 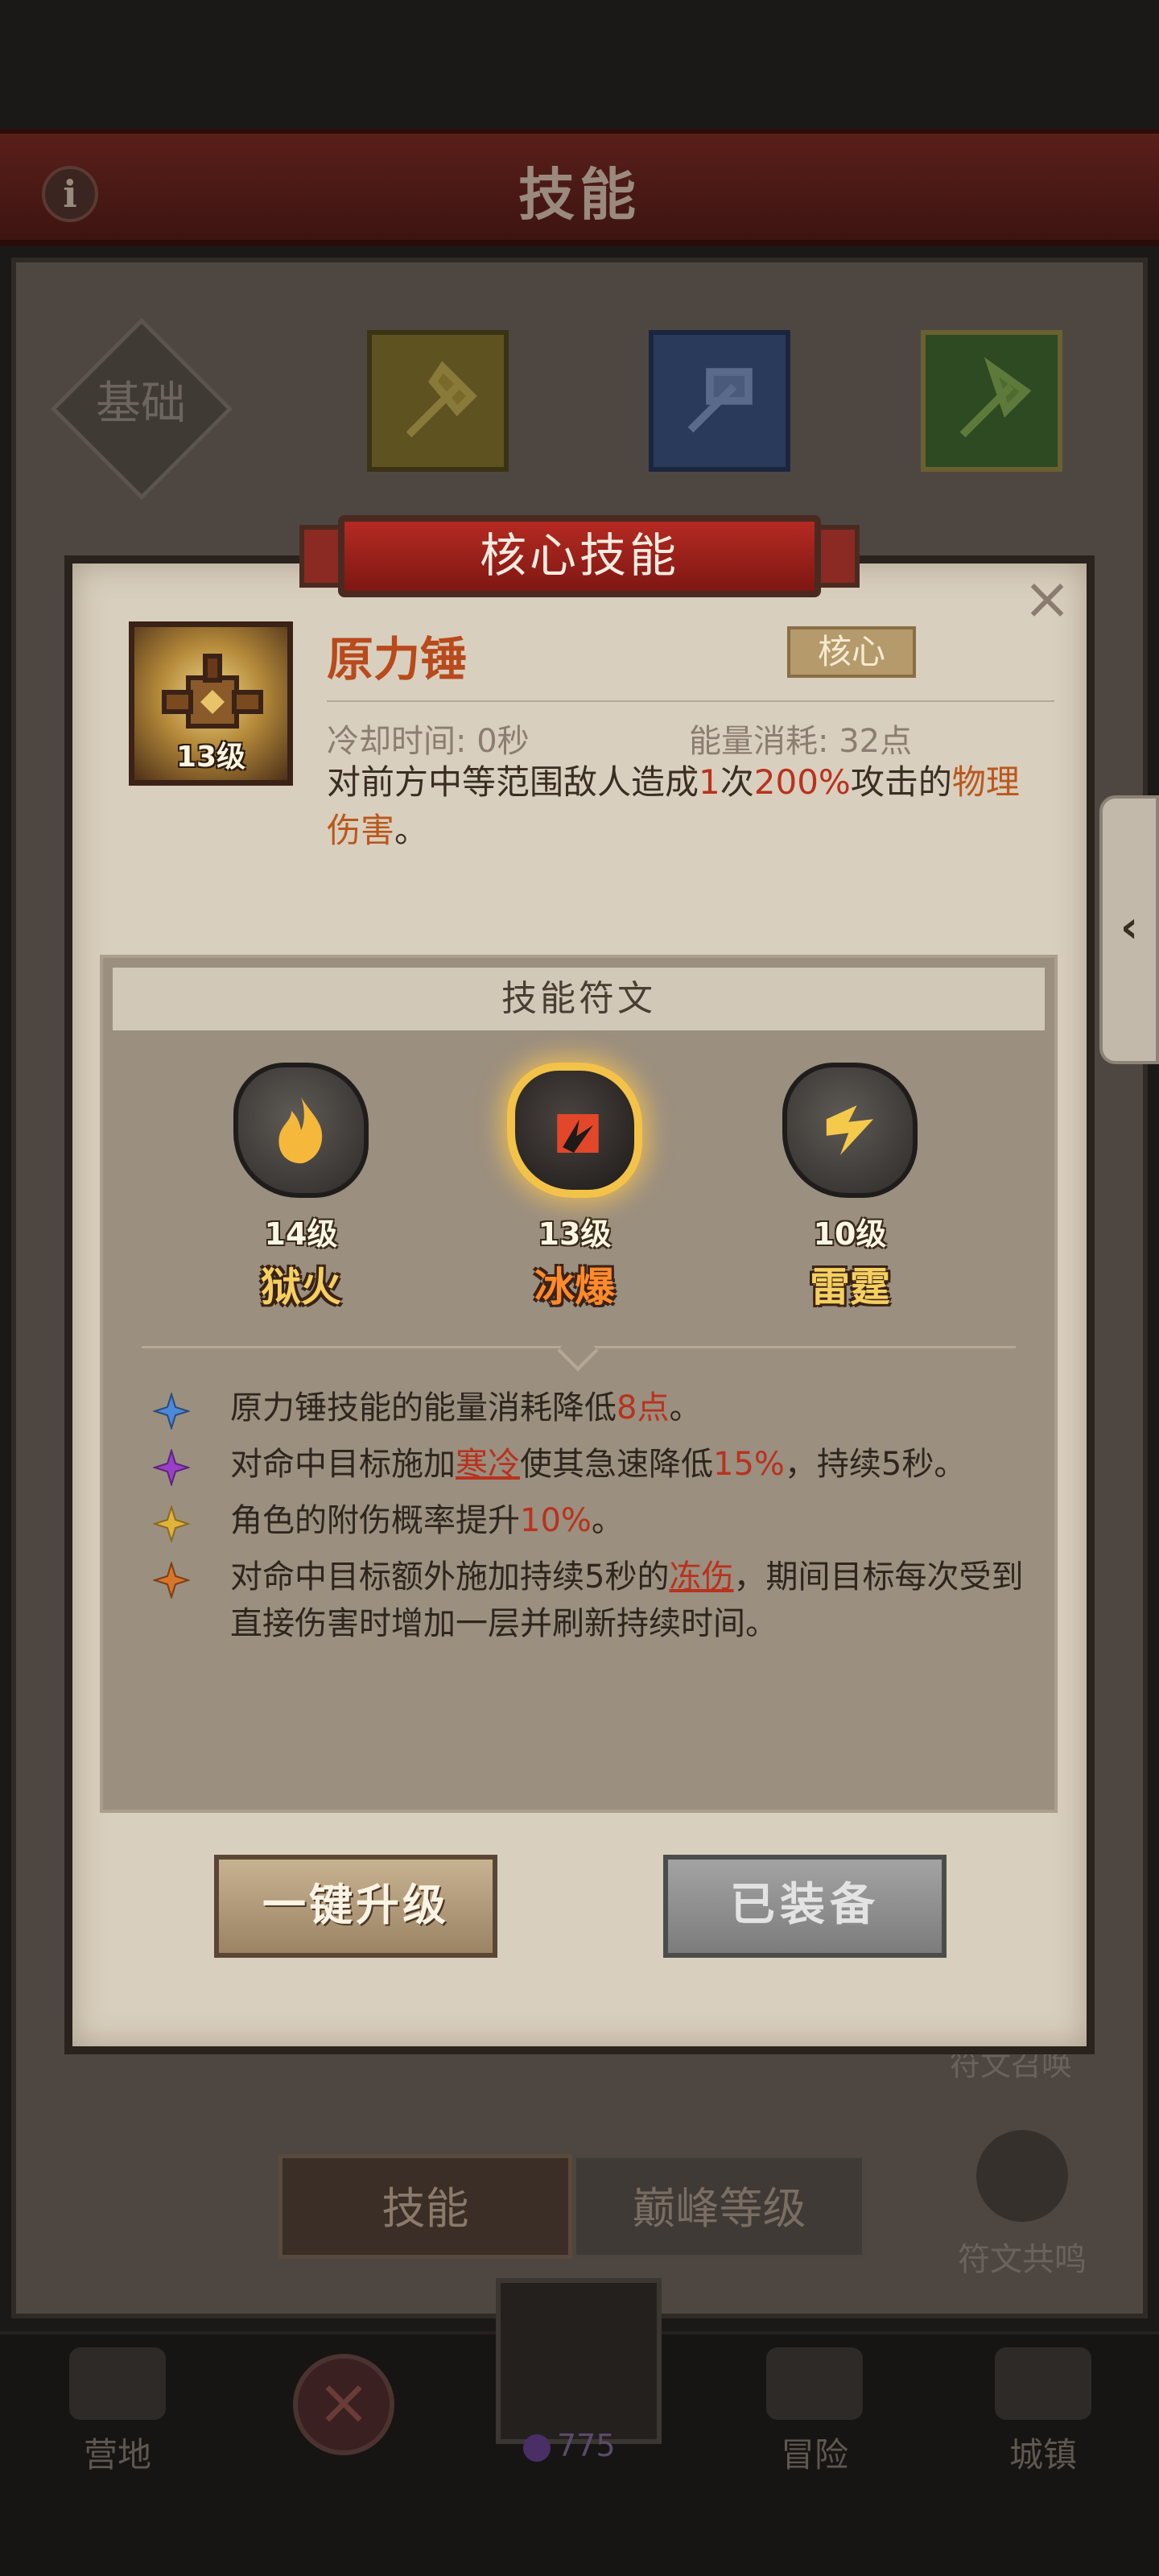 What do you see at coordinates (851, 652) in the screenshot?
I see `skill-type-tag: 核心` at bounding box center [851, 652].